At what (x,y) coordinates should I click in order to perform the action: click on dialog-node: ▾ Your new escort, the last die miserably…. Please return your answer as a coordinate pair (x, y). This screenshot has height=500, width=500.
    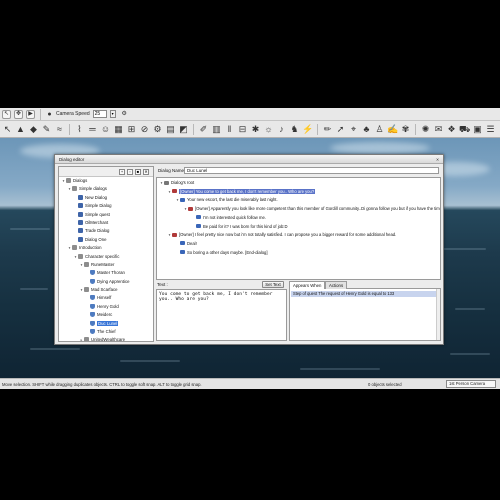
    Looking at the image, I should click on (226, 200).